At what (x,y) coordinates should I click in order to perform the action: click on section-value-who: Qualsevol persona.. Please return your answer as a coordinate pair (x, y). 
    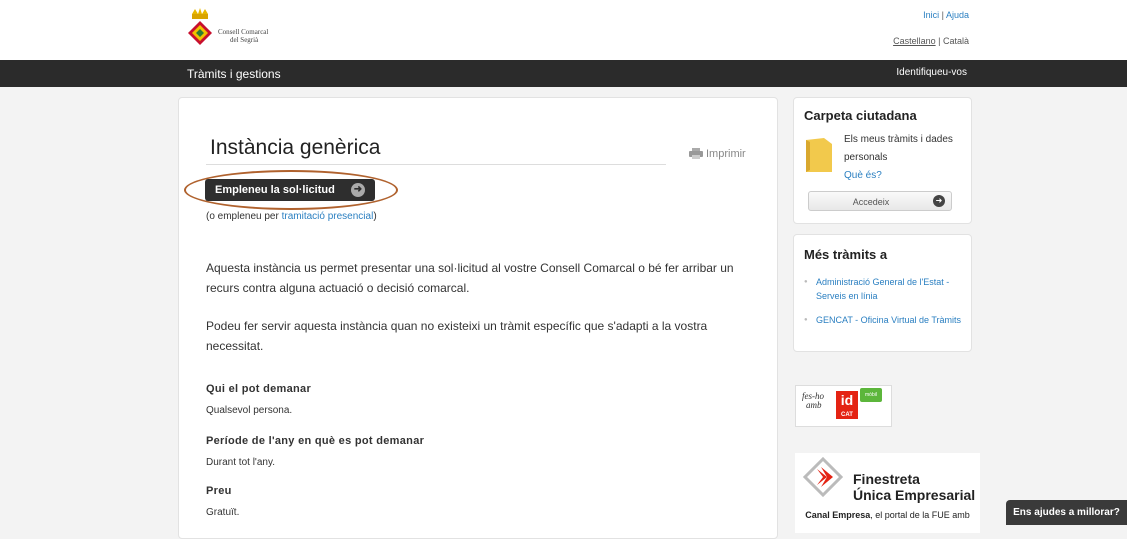
    Looking at the image, I should click on (249, 410).